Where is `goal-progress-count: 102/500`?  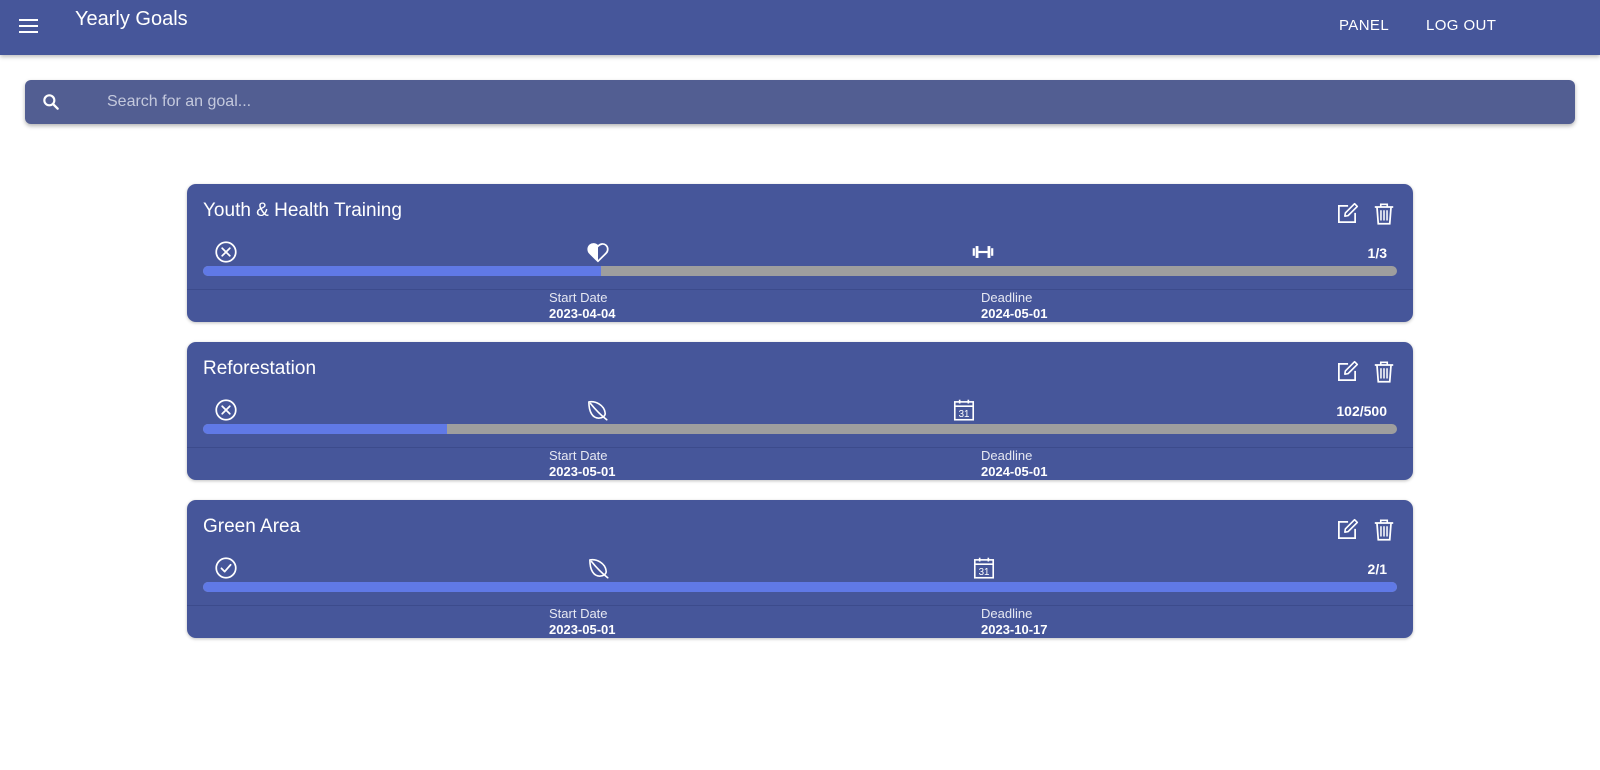
goal-progress-count: 102/500 is located at coordinates (1361, 411).